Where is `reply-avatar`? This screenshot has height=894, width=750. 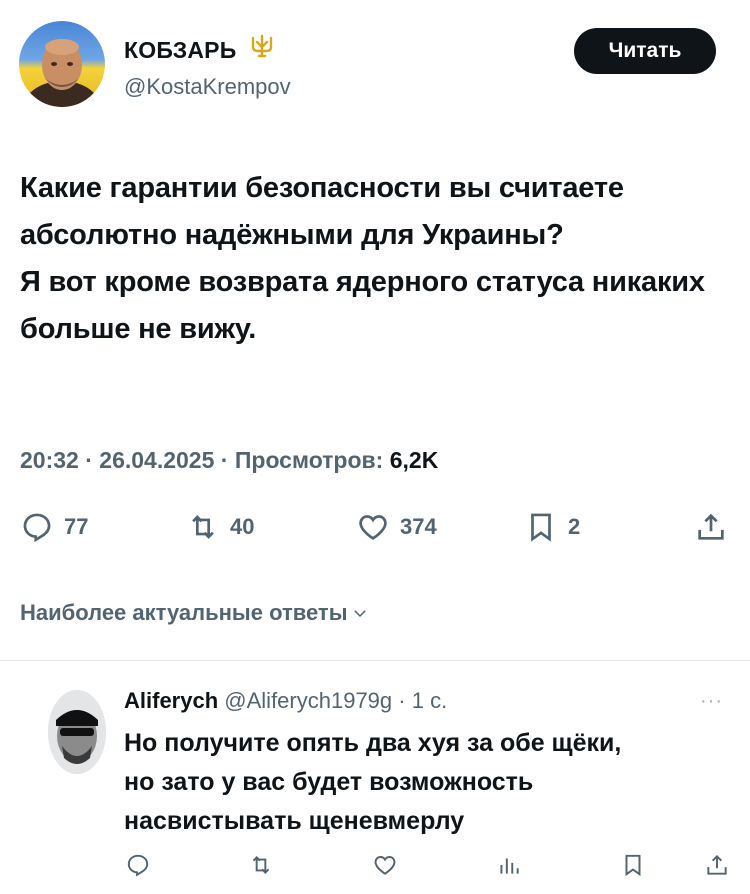 reply-avatar is located at coordinates (77, 732).